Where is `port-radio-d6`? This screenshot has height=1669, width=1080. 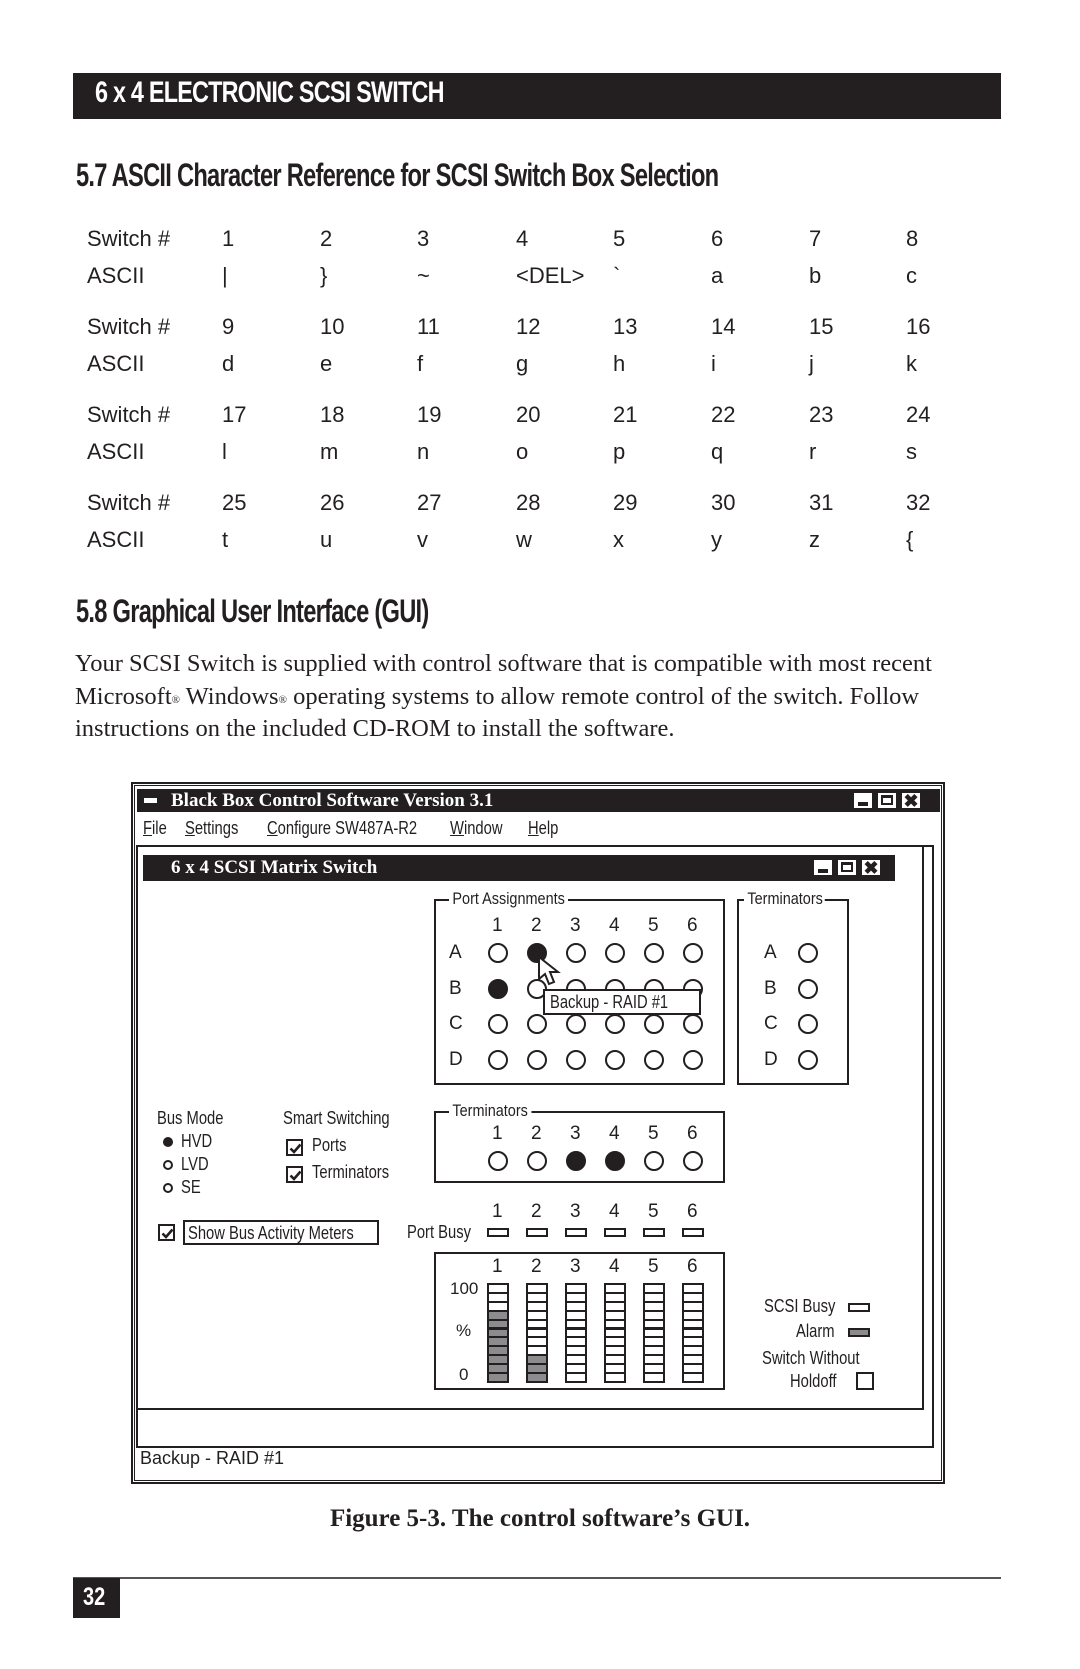
port-radio-d6 is located at coordinates (693, 1060).